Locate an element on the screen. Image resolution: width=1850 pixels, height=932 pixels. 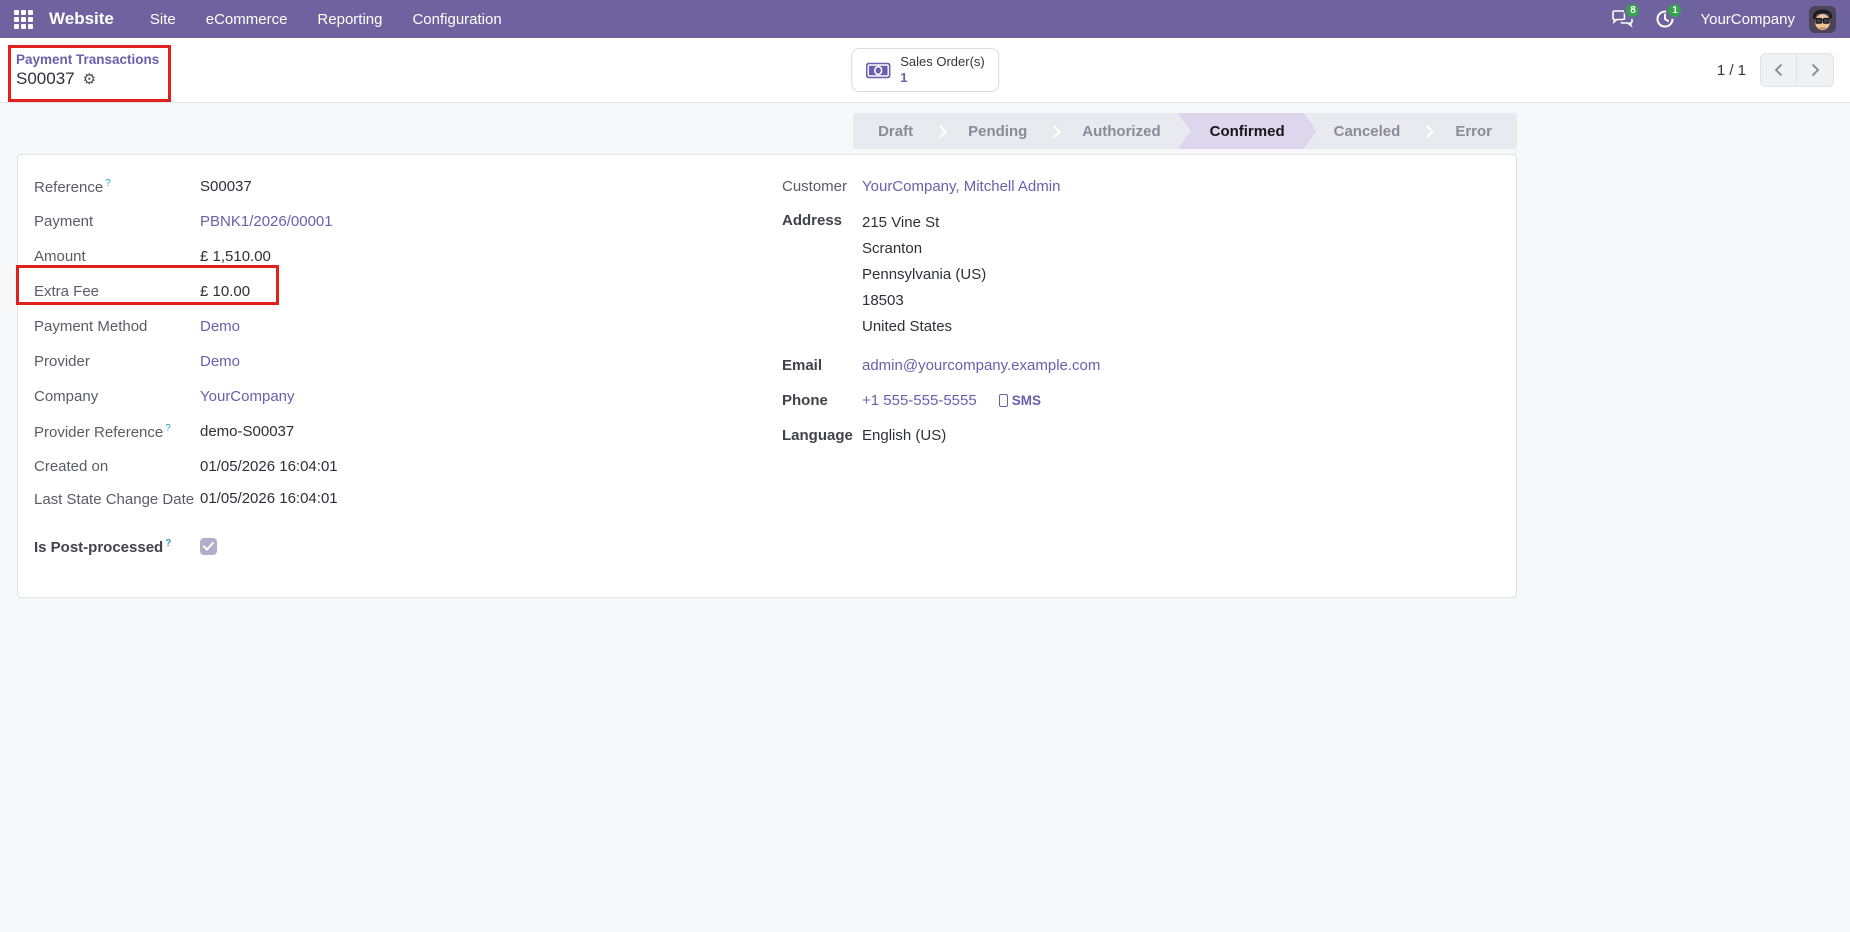
reference-value: S00037 is located at coordinates (226, 186).